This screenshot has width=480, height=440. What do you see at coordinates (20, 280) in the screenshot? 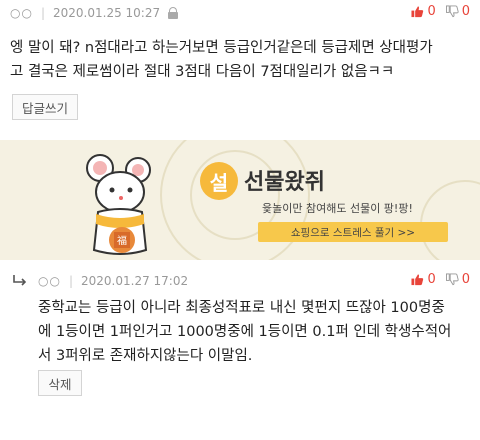
I see `reply-arrow-icon` at bounding box center [20, 280].